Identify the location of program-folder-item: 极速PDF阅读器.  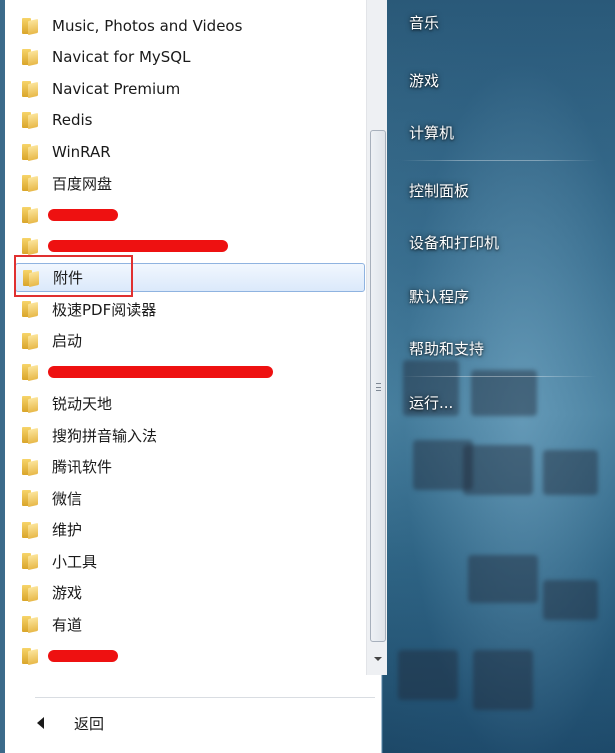
(190, 309).